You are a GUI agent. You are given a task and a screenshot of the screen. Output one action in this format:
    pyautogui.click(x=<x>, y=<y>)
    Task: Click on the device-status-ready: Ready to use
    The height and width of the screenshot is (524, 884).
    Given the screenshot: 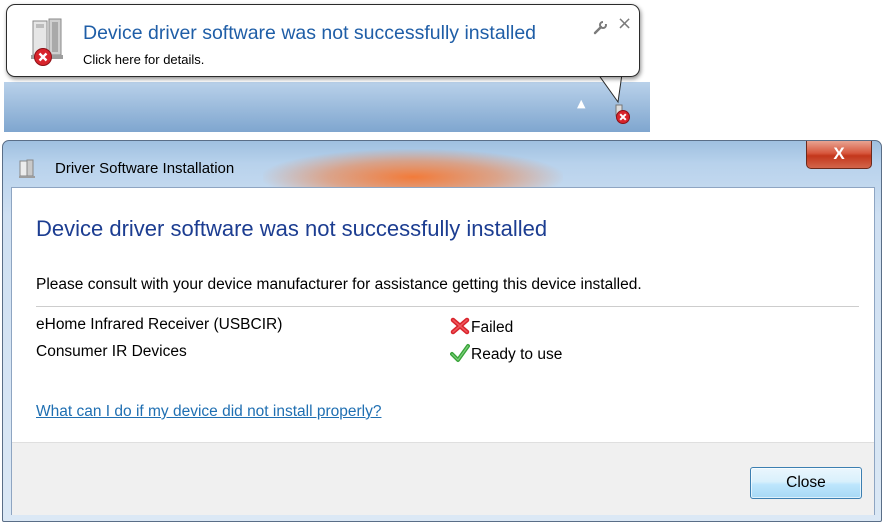 What is the action you would take?
    pyautogui.click(x=506, y=353)
    